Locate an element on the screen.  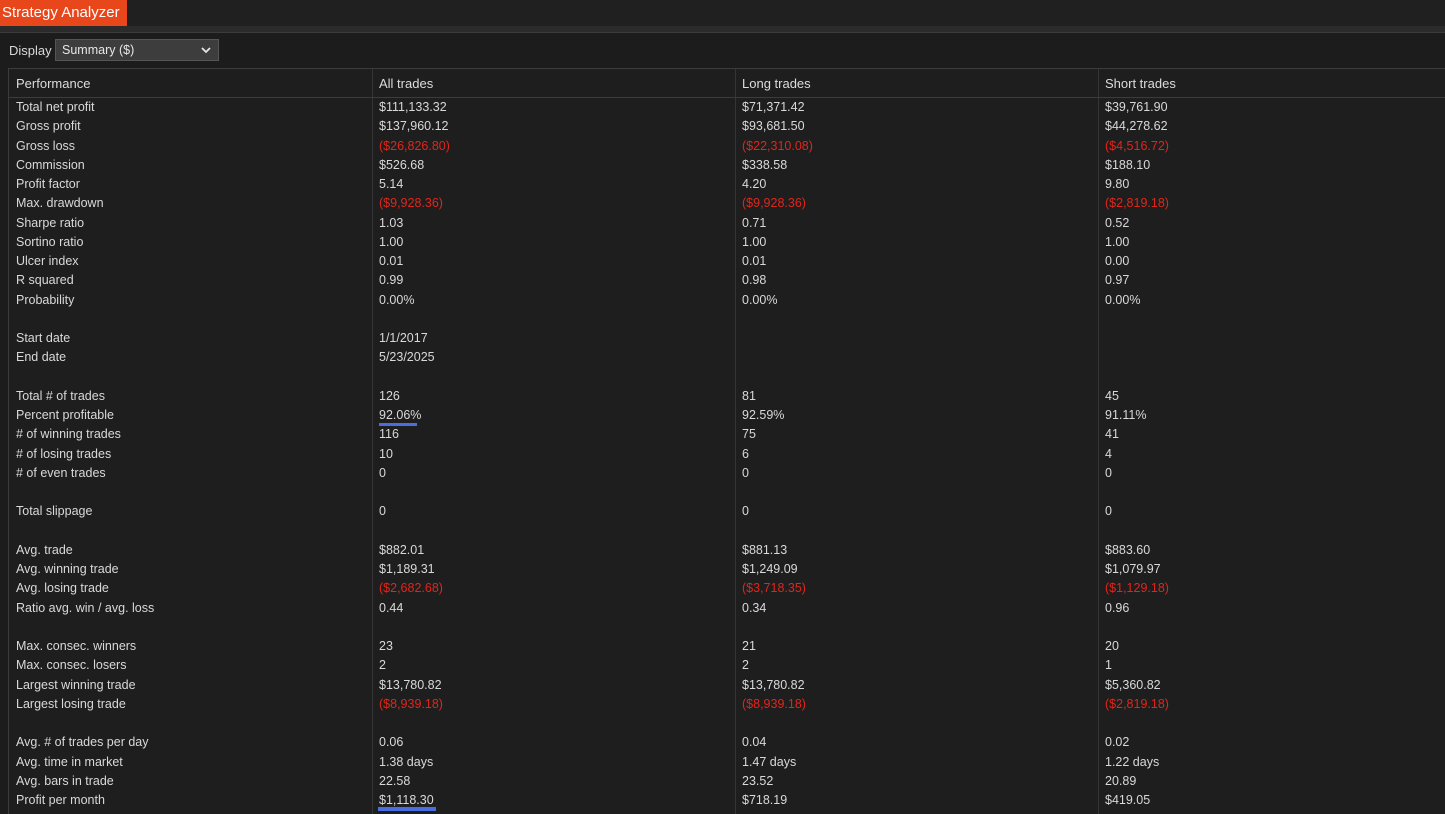
all-trades-value: 0 is located at coordinates (382, 511).